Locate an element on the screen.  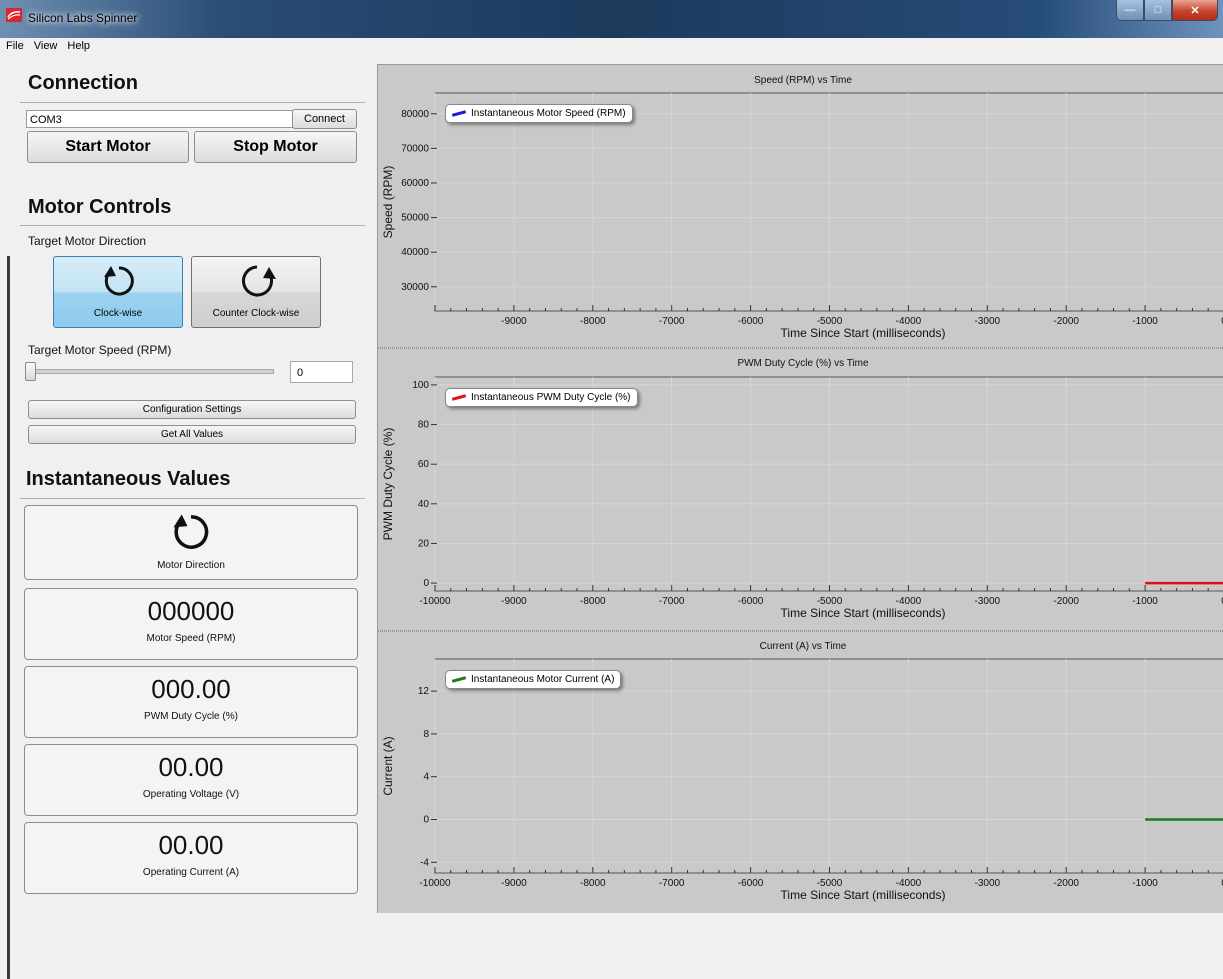
current-value: 00.00 is located at coordinates (191, 845).